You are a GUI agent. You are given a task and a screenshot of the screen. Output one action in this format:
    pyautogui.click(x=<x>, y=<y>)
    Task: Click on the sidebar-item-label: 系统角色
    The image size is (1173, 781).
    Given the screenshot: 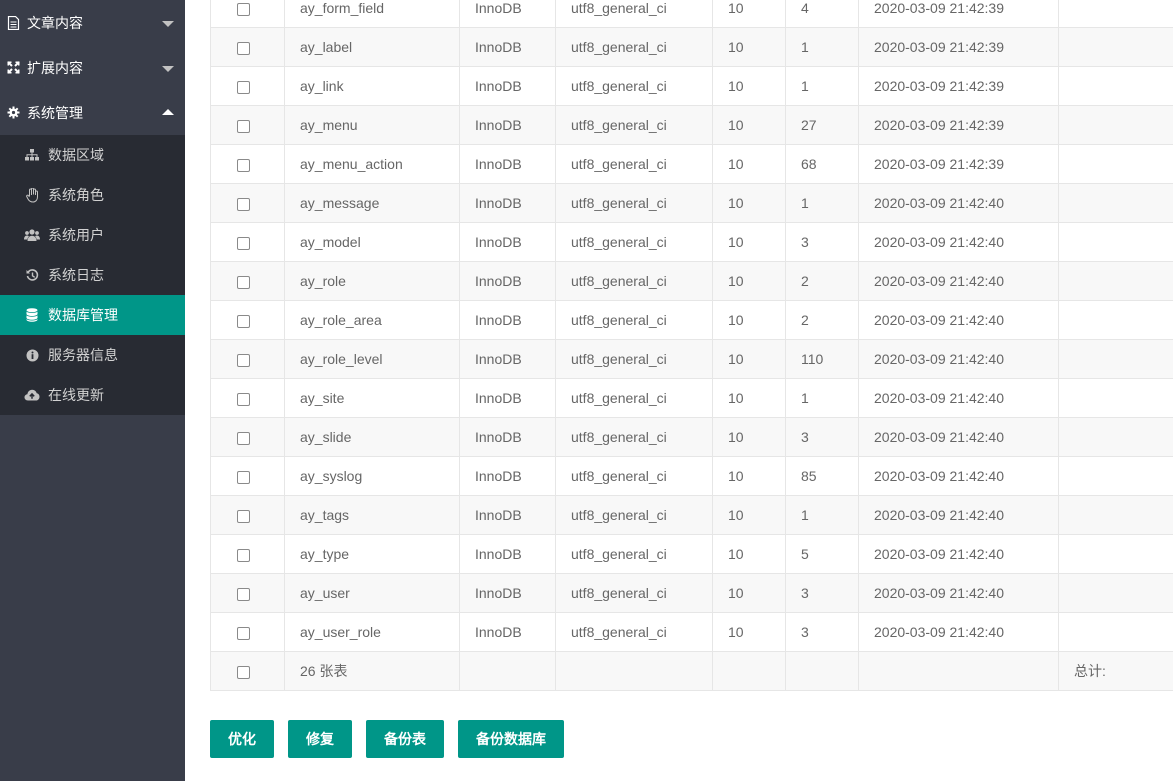 What is the action you would take?
    pyautogui.click(x=76, y=195)
    